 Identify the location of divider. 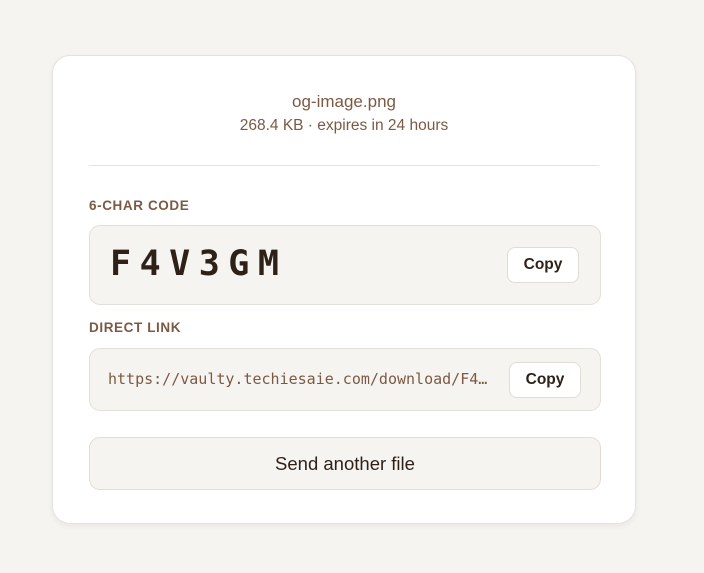
(344, 165).